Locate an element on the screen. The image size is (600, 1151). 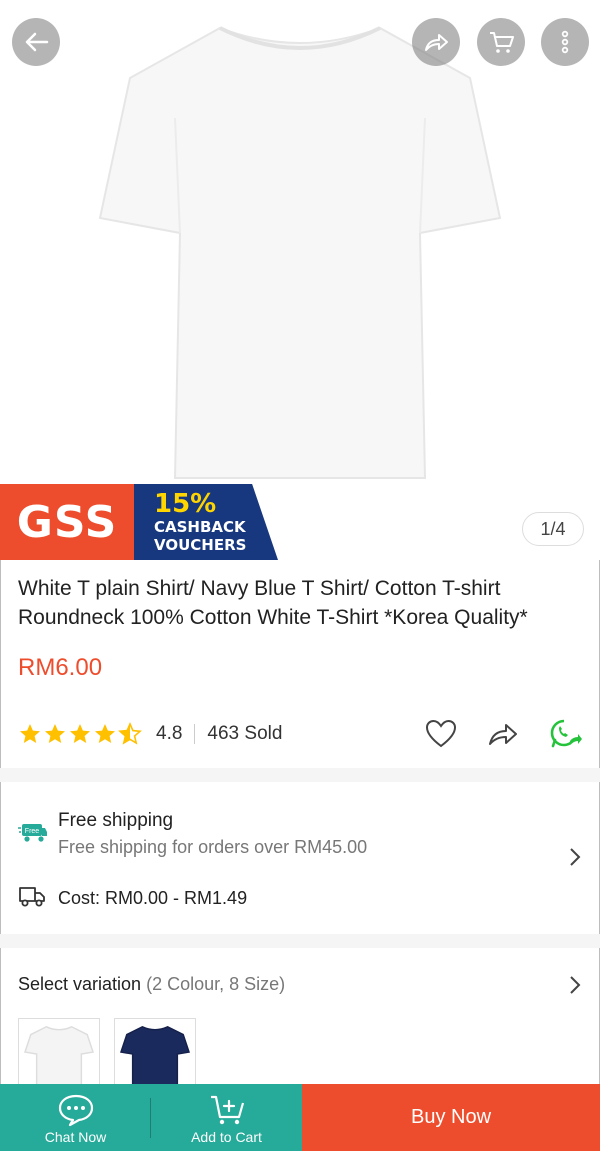
share-arrow-icon is located at coordinates (436, 42).